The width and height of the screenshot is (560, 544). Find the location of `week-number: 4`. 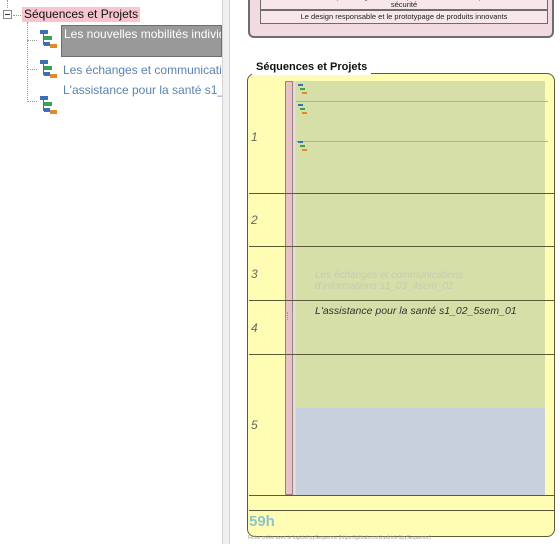

week-number: 4 is located at coordinates (254, 328).